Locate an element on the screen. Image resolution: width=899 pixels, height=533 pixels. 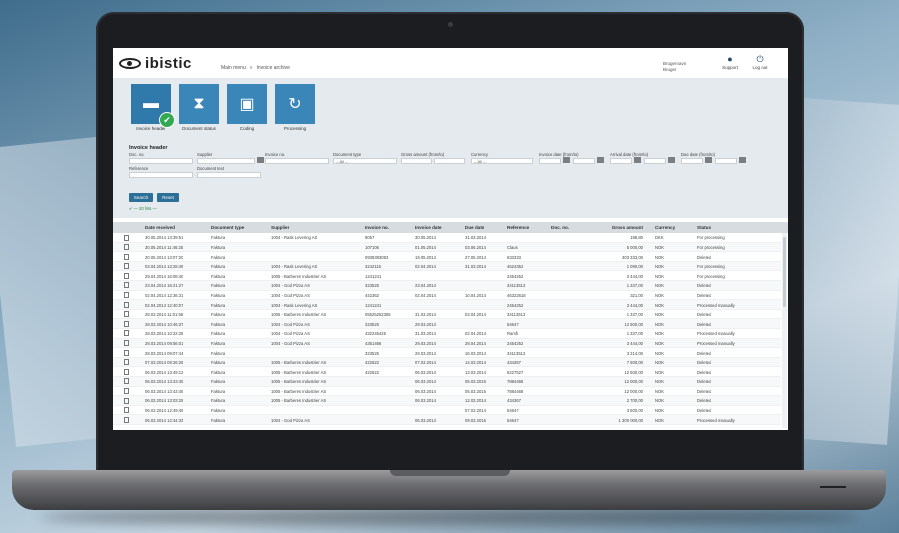
cell-document-type: Faktura is located at coordinates (218, 363).